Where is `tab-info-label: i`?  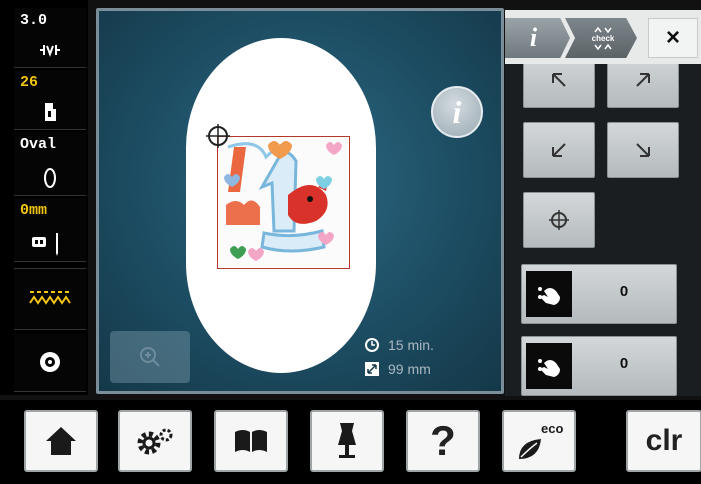 tab-info-label: i is located at coordinates (533, 37).